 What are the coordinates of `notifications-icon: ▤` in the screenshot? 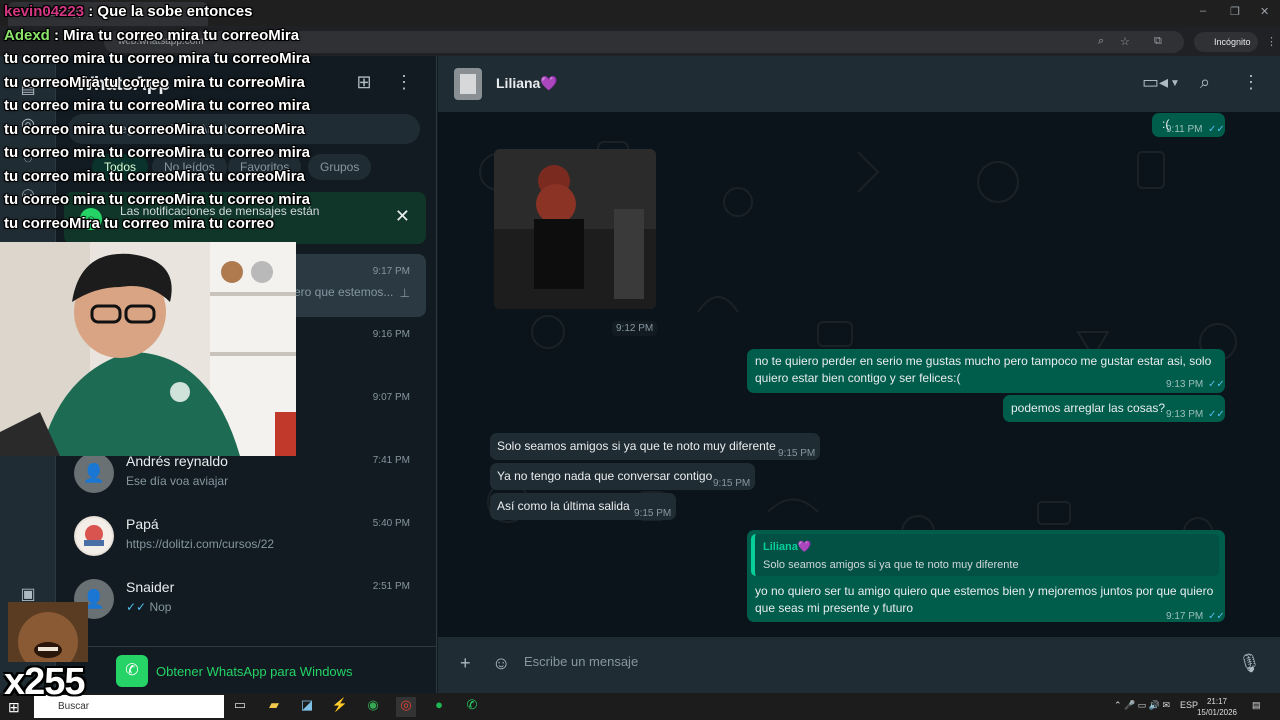 It's located at (1256, 705).